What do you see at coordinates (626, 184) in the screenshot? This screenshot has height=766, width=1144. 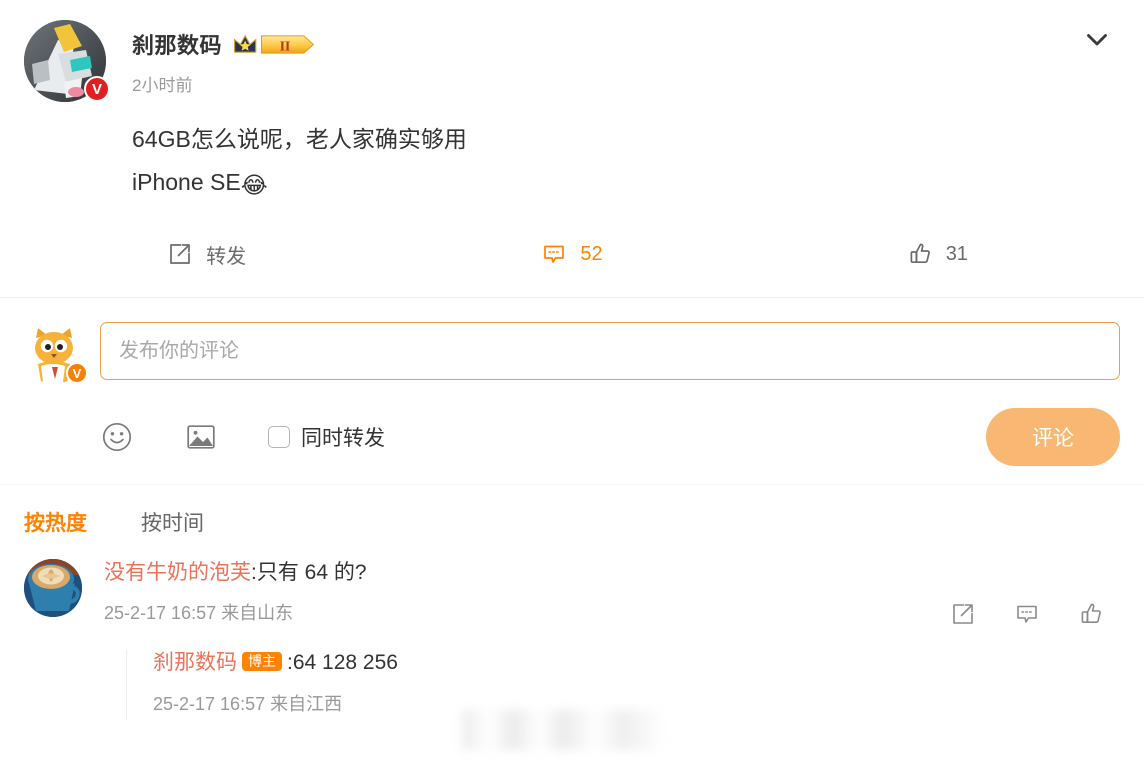 I see `post-text-line-2: iPhone SE😂` at bounding box center [626, 184].